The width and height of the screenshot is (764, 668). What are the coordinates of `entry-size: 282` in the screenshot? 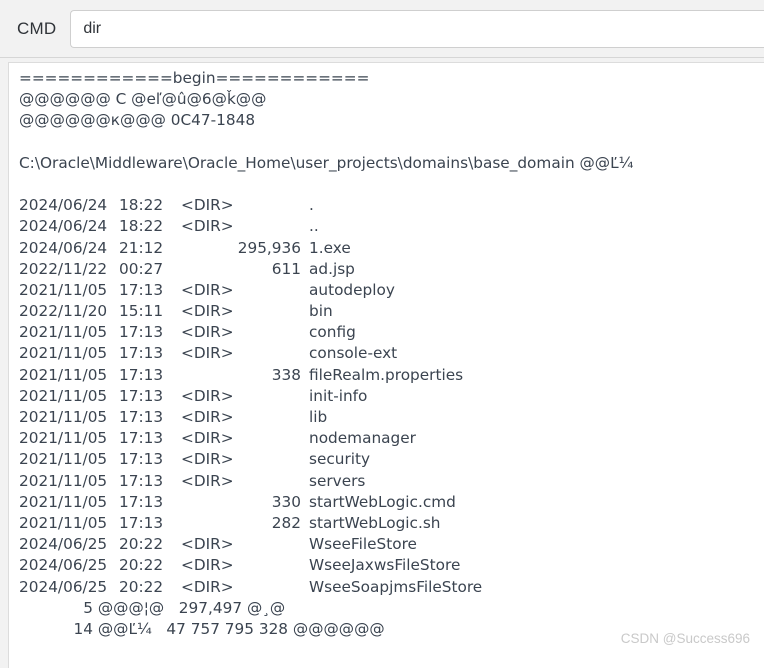 It's located at (286, 522).